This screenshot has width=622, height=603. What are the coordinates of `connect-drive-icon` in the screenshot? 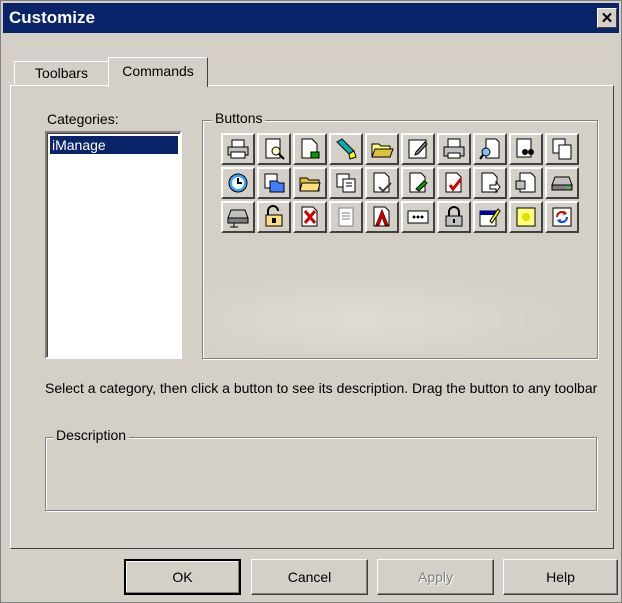 It's located at (238, 218).